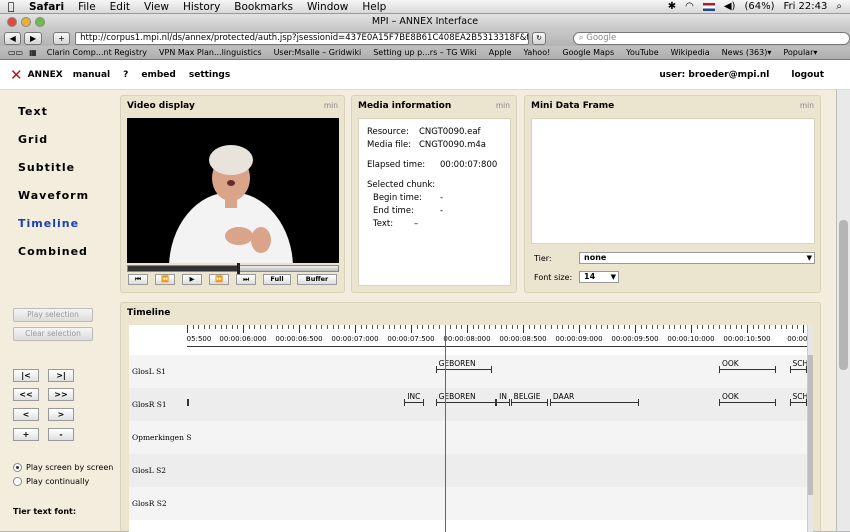  I want to click on embed-link: embed, so click(158, 75).